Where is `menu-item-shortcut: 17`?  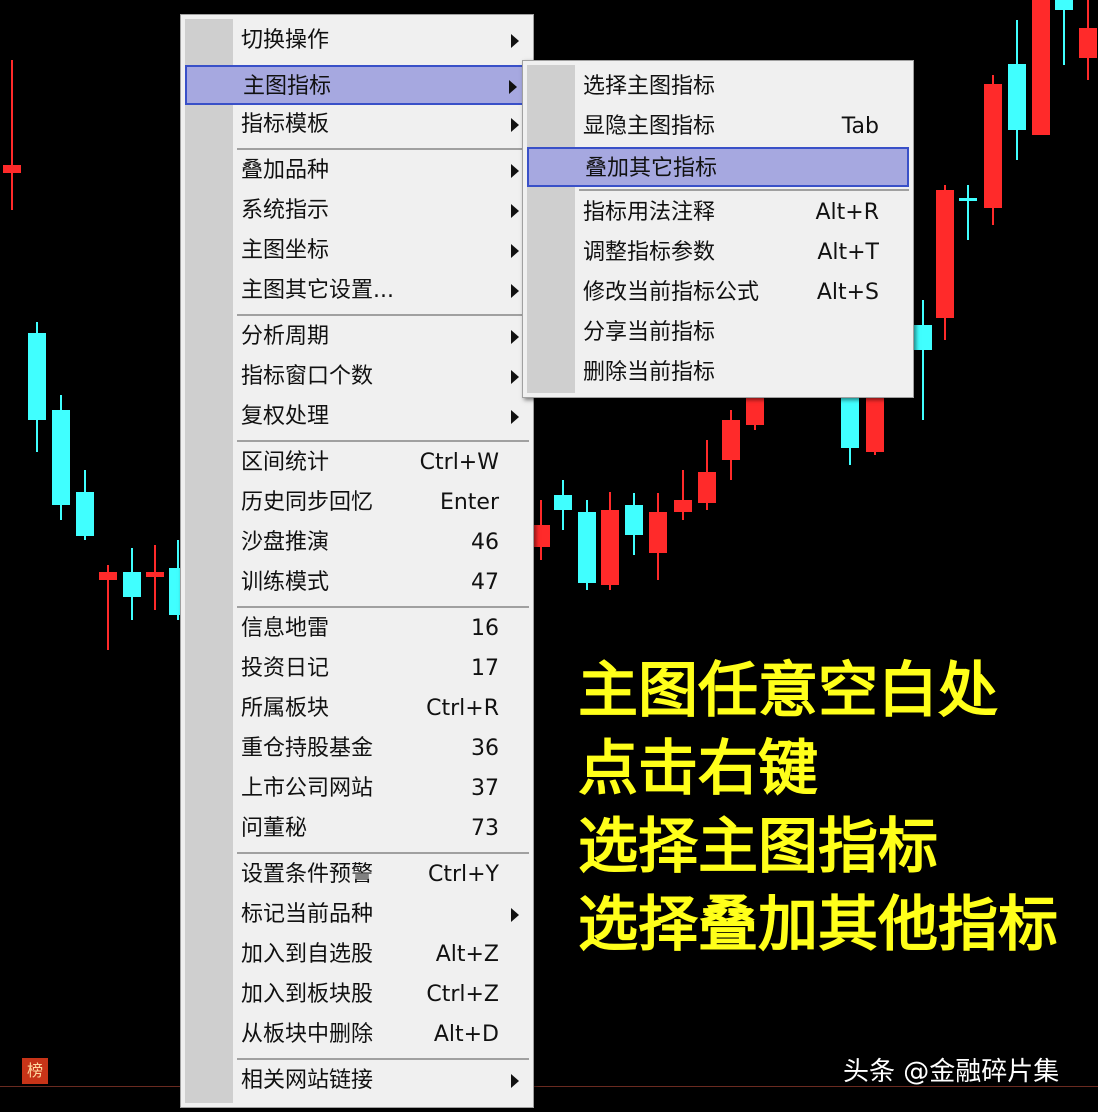 menu-item-shortcut: 17 is located at coordinates (485, 668).